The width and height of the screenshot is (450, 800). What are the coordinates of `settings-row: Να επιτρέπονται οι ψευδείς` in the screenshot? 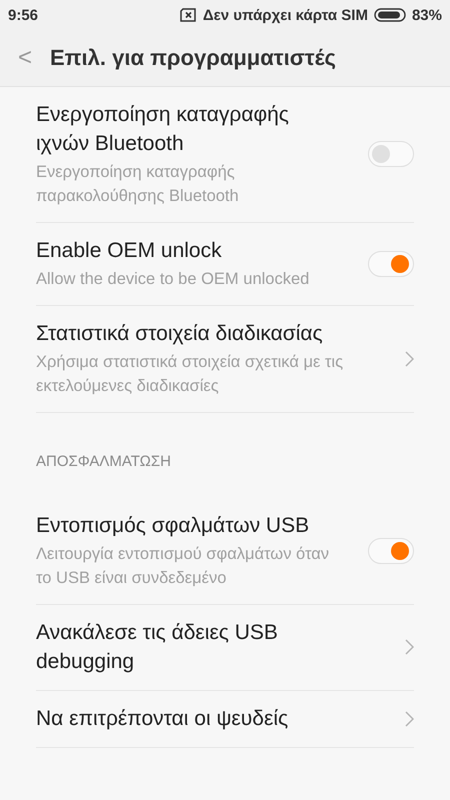 It's located at (225, 719).